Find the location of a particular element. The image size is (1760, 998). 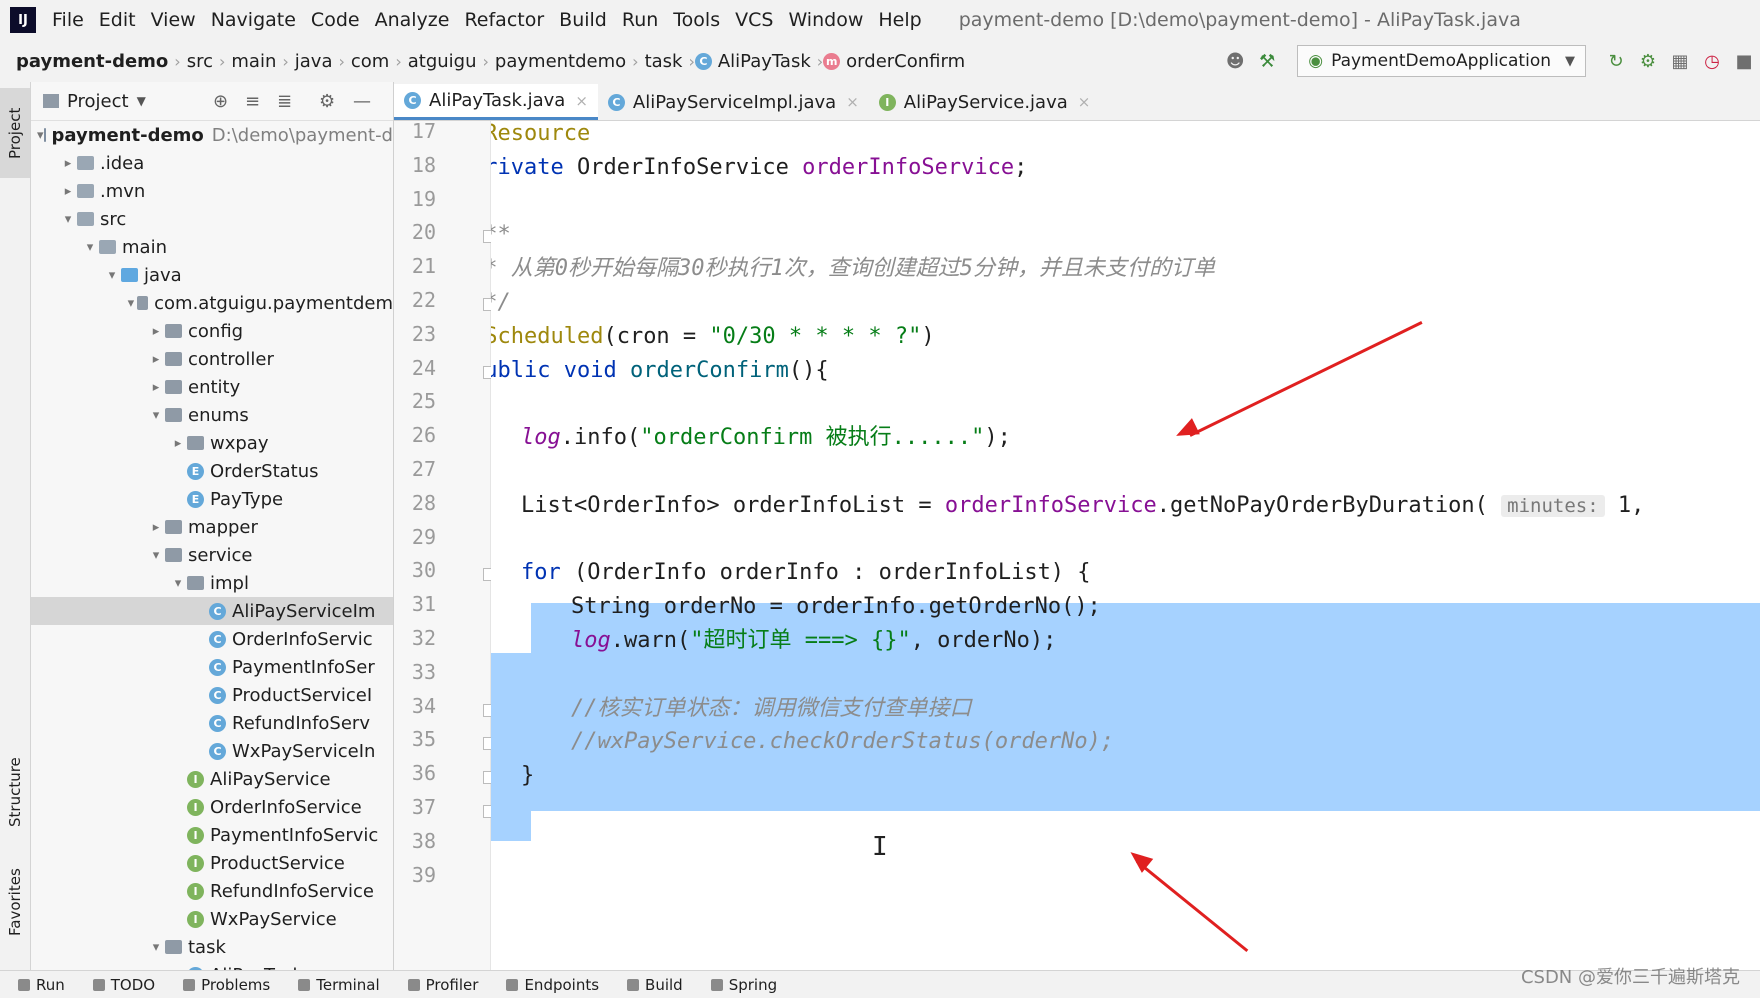

collapse-all-icon: ≣ is located at coordinates (284, 101).